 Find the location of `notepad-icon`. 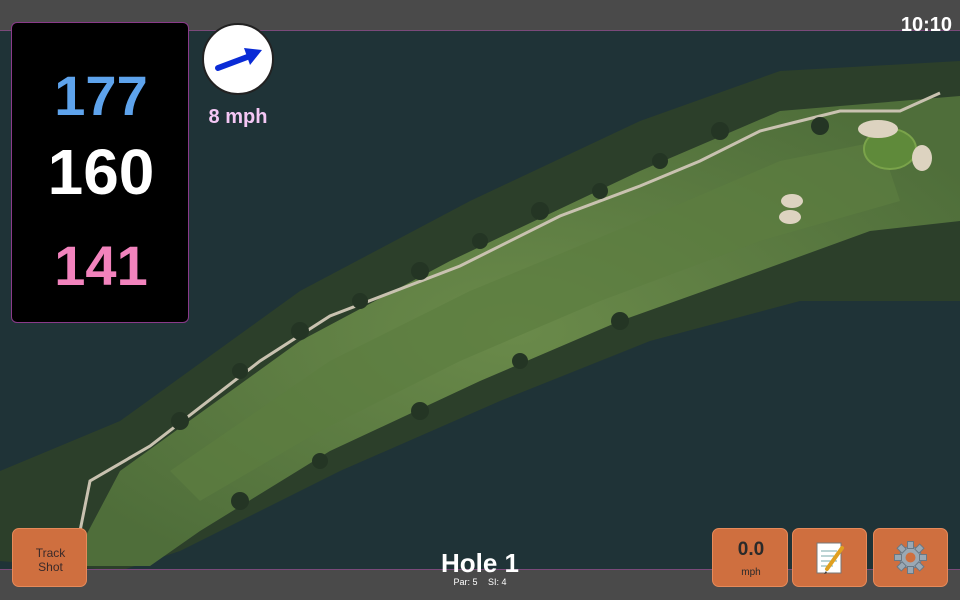

notepad-icon is located at coordinates (830, 558).